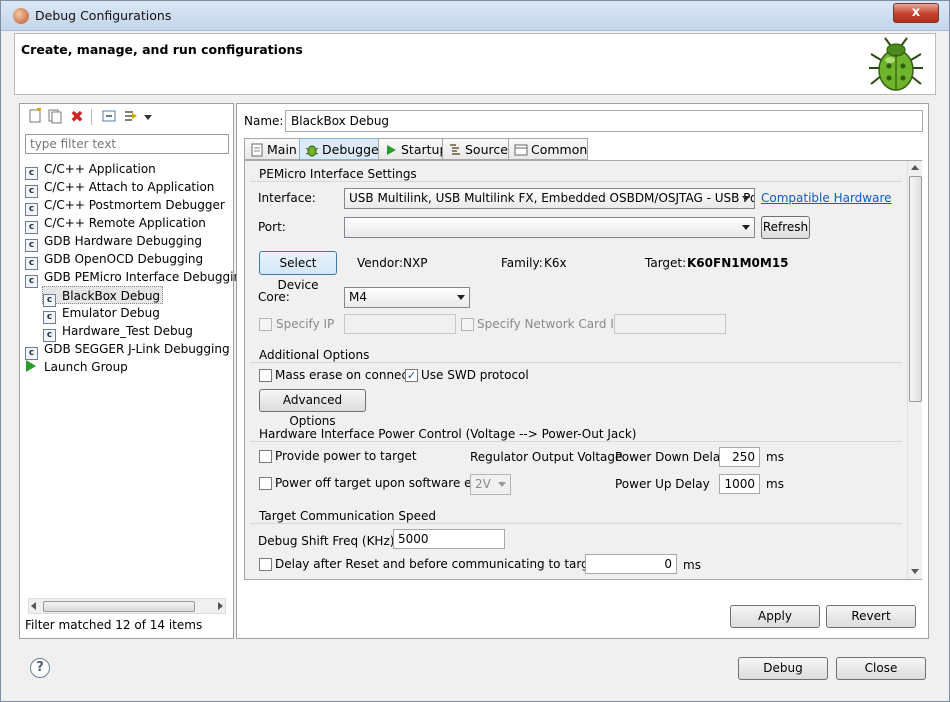 This screenshot has height=702, width=950. Describe the element at coordinates (265, 375) in the screenshot. I see `mass-erase-checkbox` at that location.